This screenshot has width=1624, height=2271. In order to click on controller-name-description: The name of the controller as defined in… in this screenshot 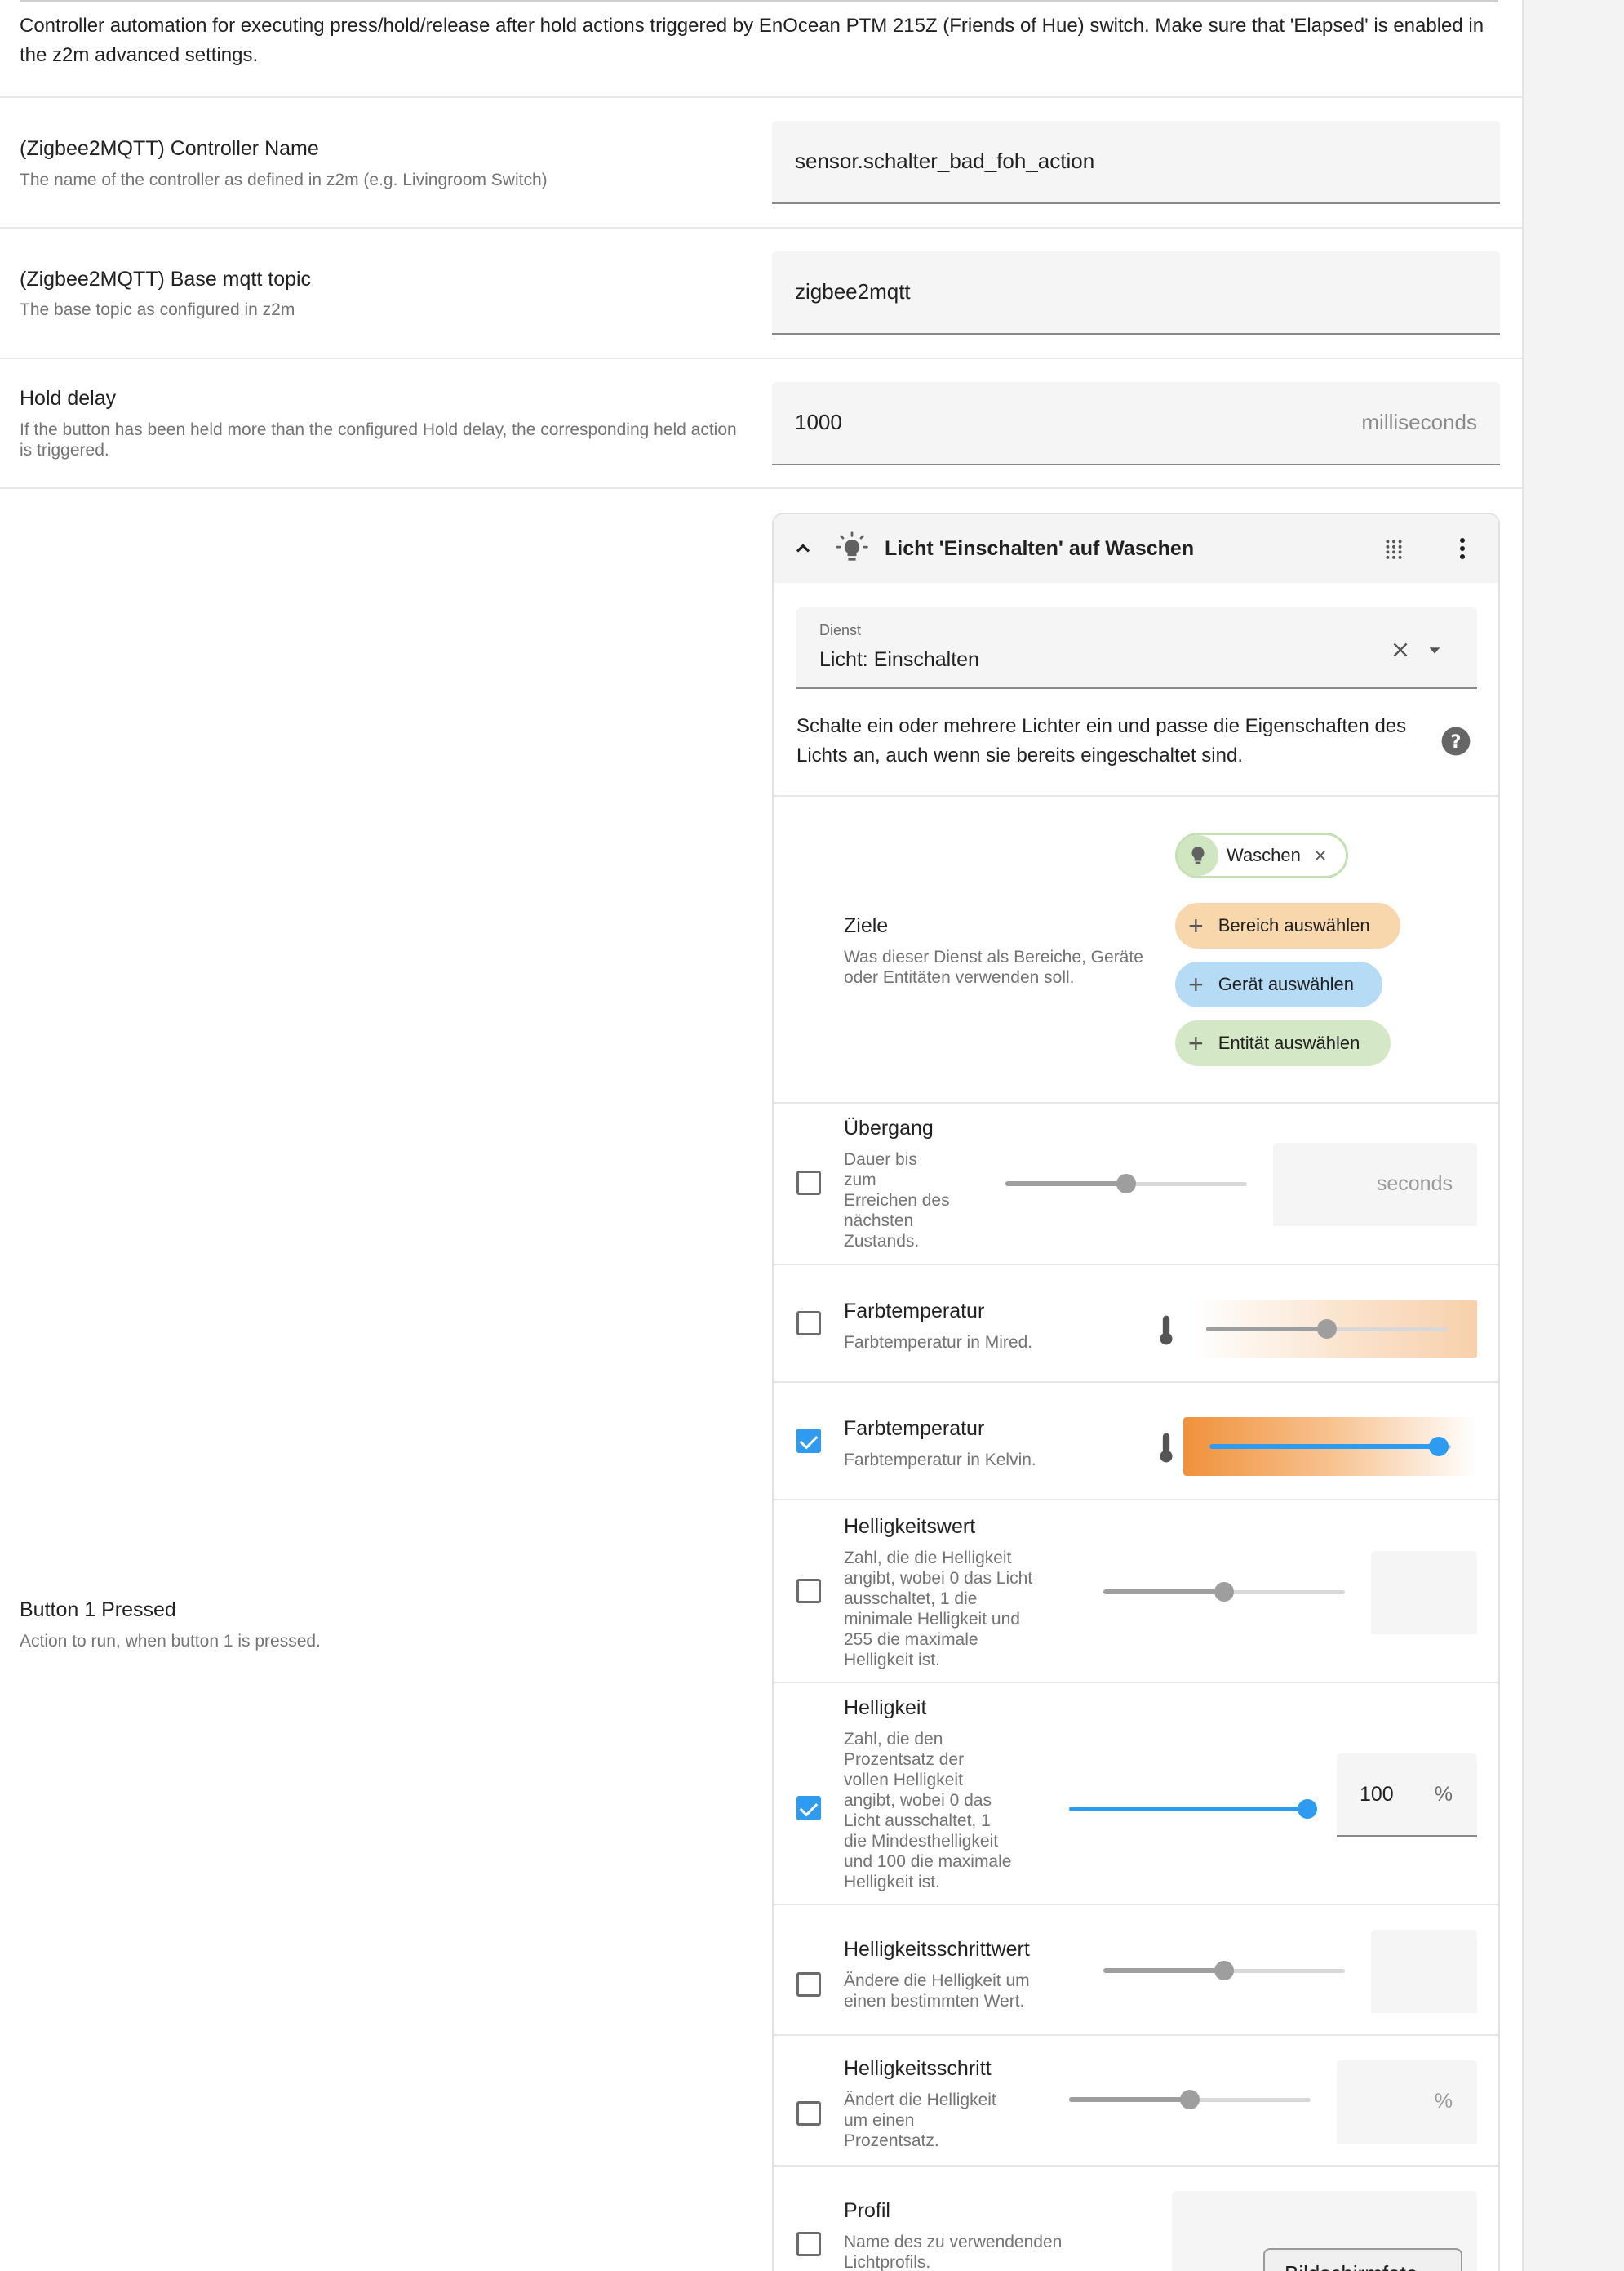, I will do `click(284, 180)`.